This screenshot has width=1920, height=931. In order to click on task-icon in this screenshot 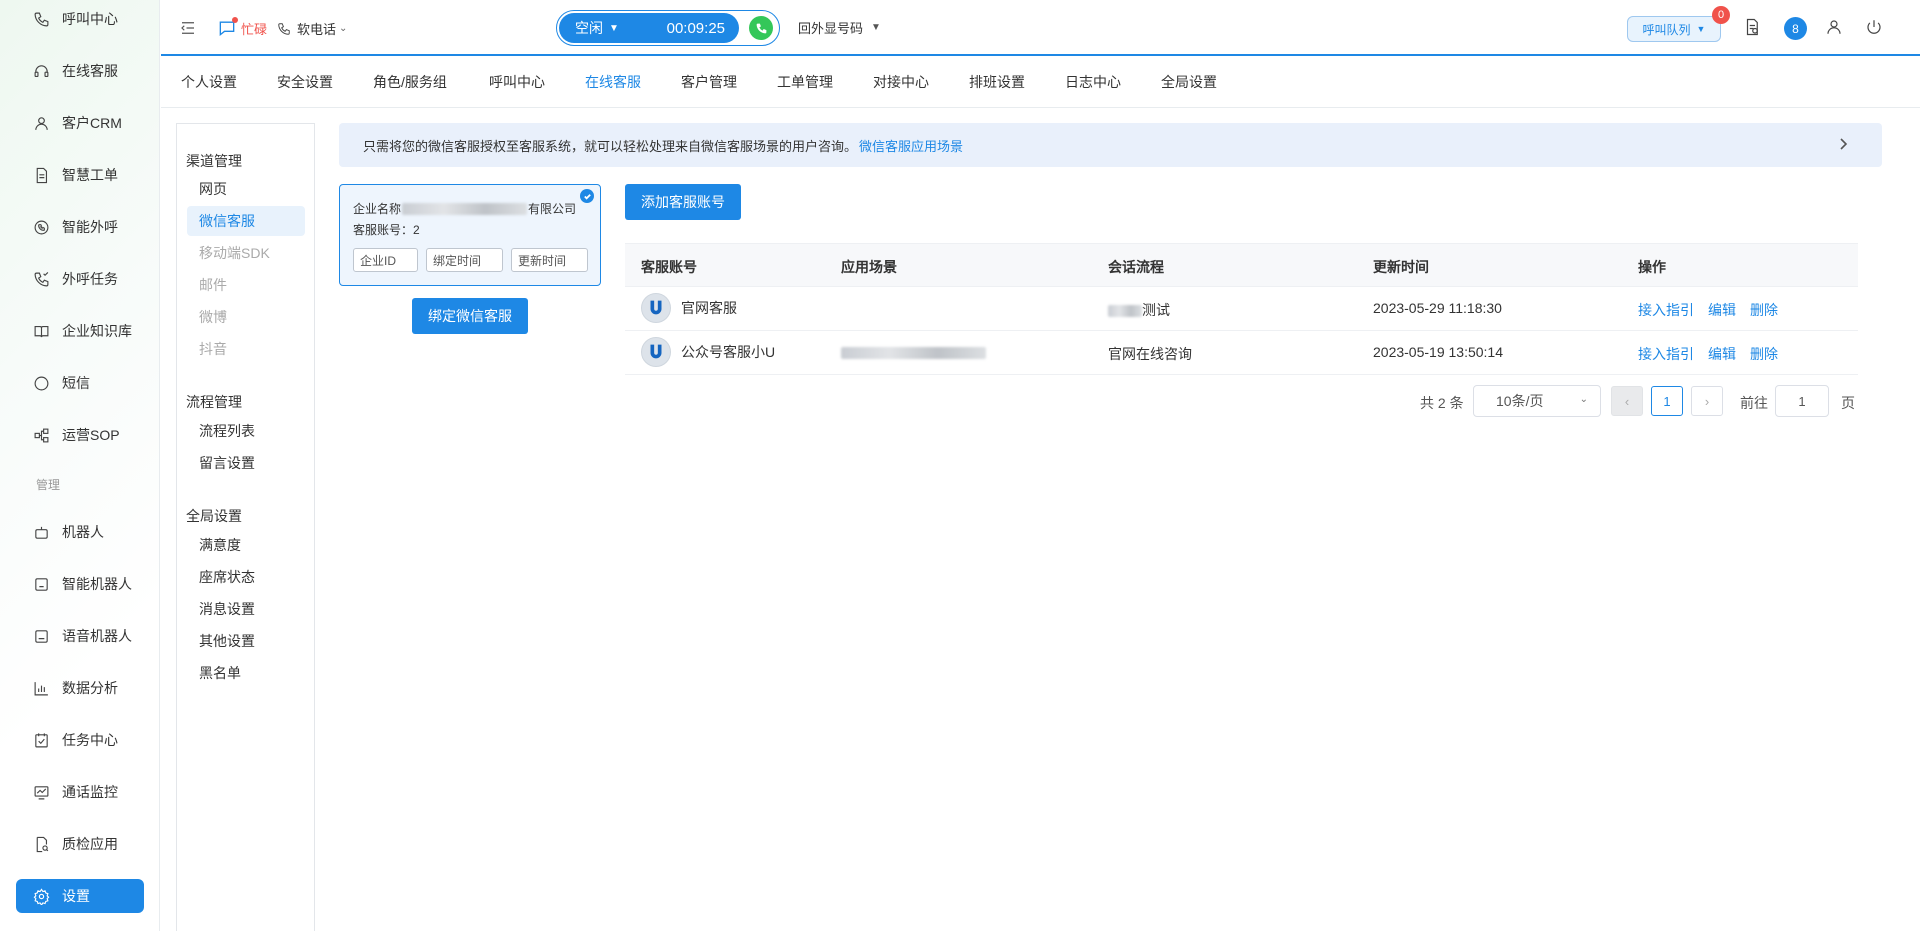, I will do `click(41, 740)`.